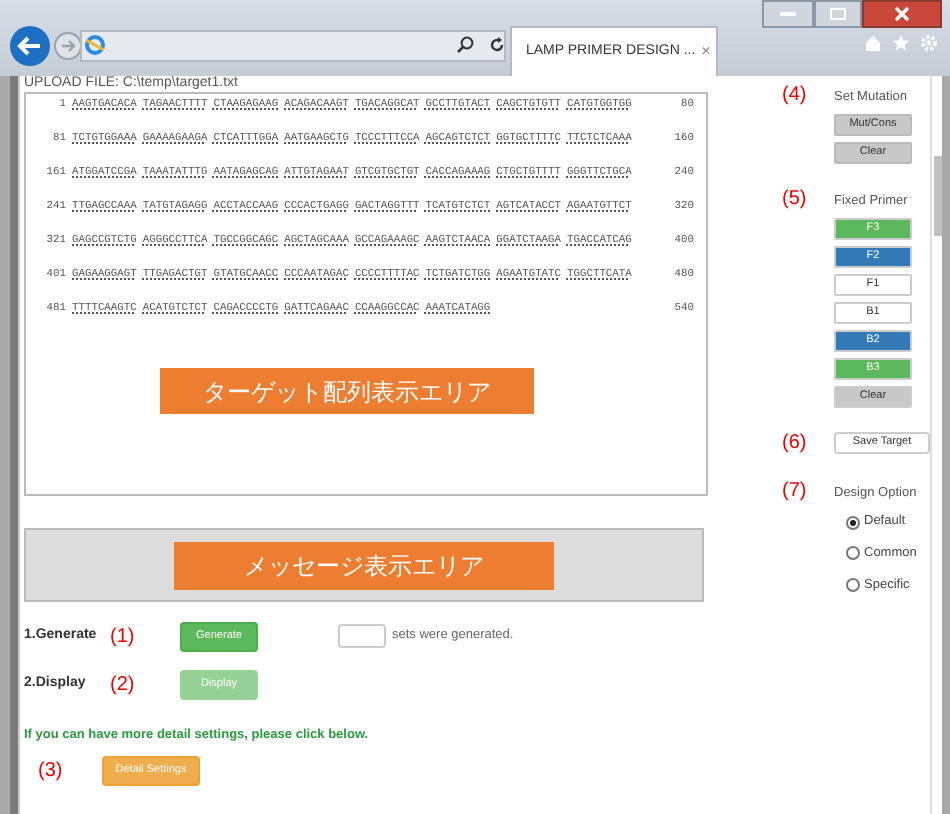 This screenshot has height=814, width=950. I want to click on callout-marker: (7), so click(795, 492).